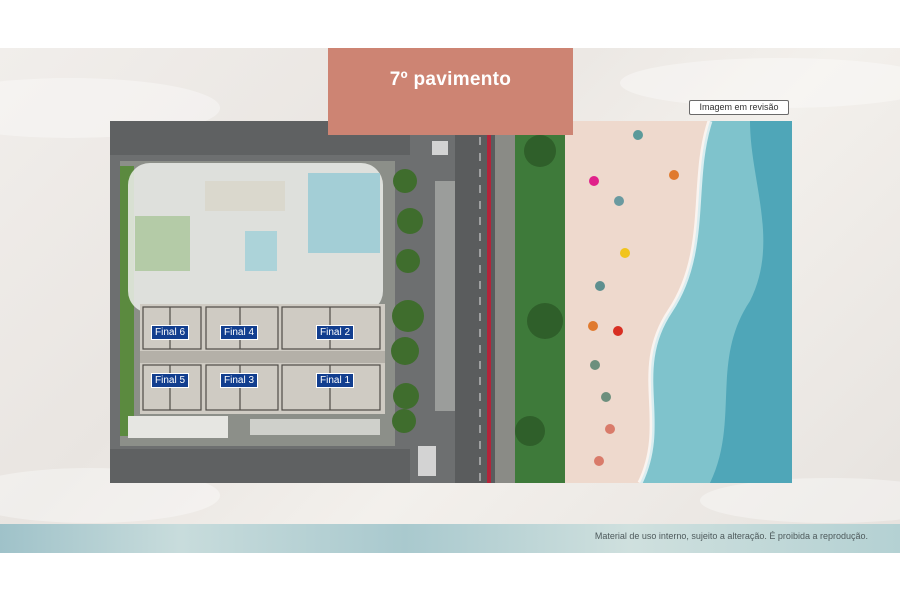 Image resolution: width=900 pixels, height=600 pixels. I want to click on title-banner: 7º pavimento, so click(450, 91).